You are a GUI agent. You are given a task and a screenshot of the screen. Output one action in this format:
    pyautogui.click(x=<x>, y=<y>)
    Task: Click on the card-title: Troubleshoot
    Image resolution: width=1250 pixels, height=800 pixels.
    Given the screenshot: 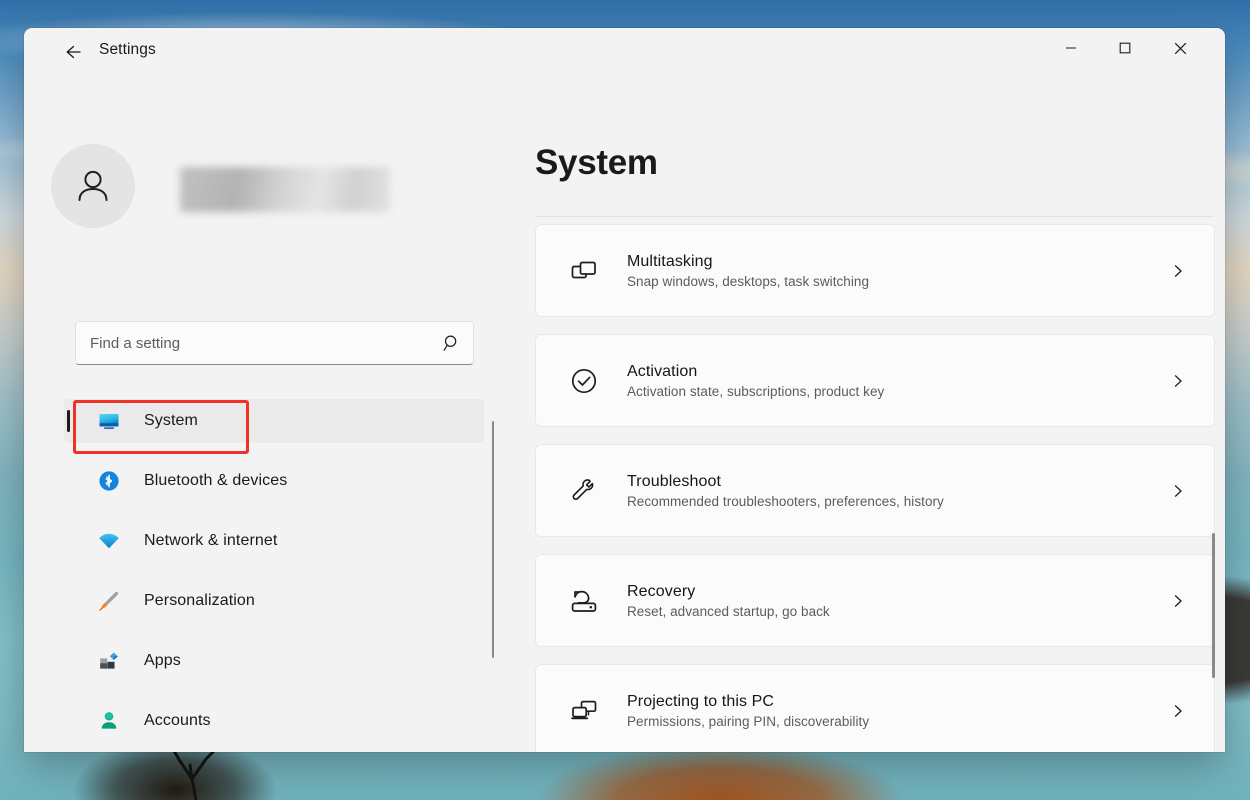 What is the action you would take?
    pyautogui.click(x=674, y=481)
    